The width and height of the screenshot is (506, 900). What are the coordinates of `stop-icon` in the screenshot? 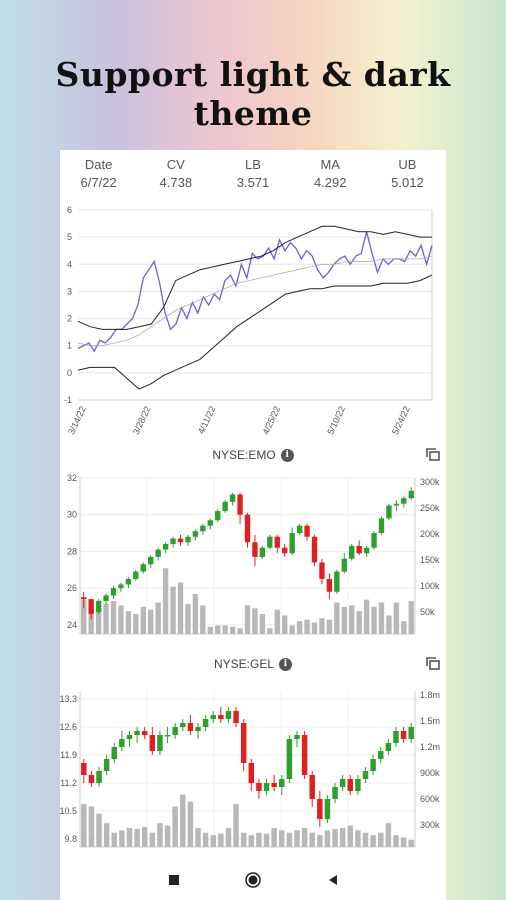 It's located at (174, 880).